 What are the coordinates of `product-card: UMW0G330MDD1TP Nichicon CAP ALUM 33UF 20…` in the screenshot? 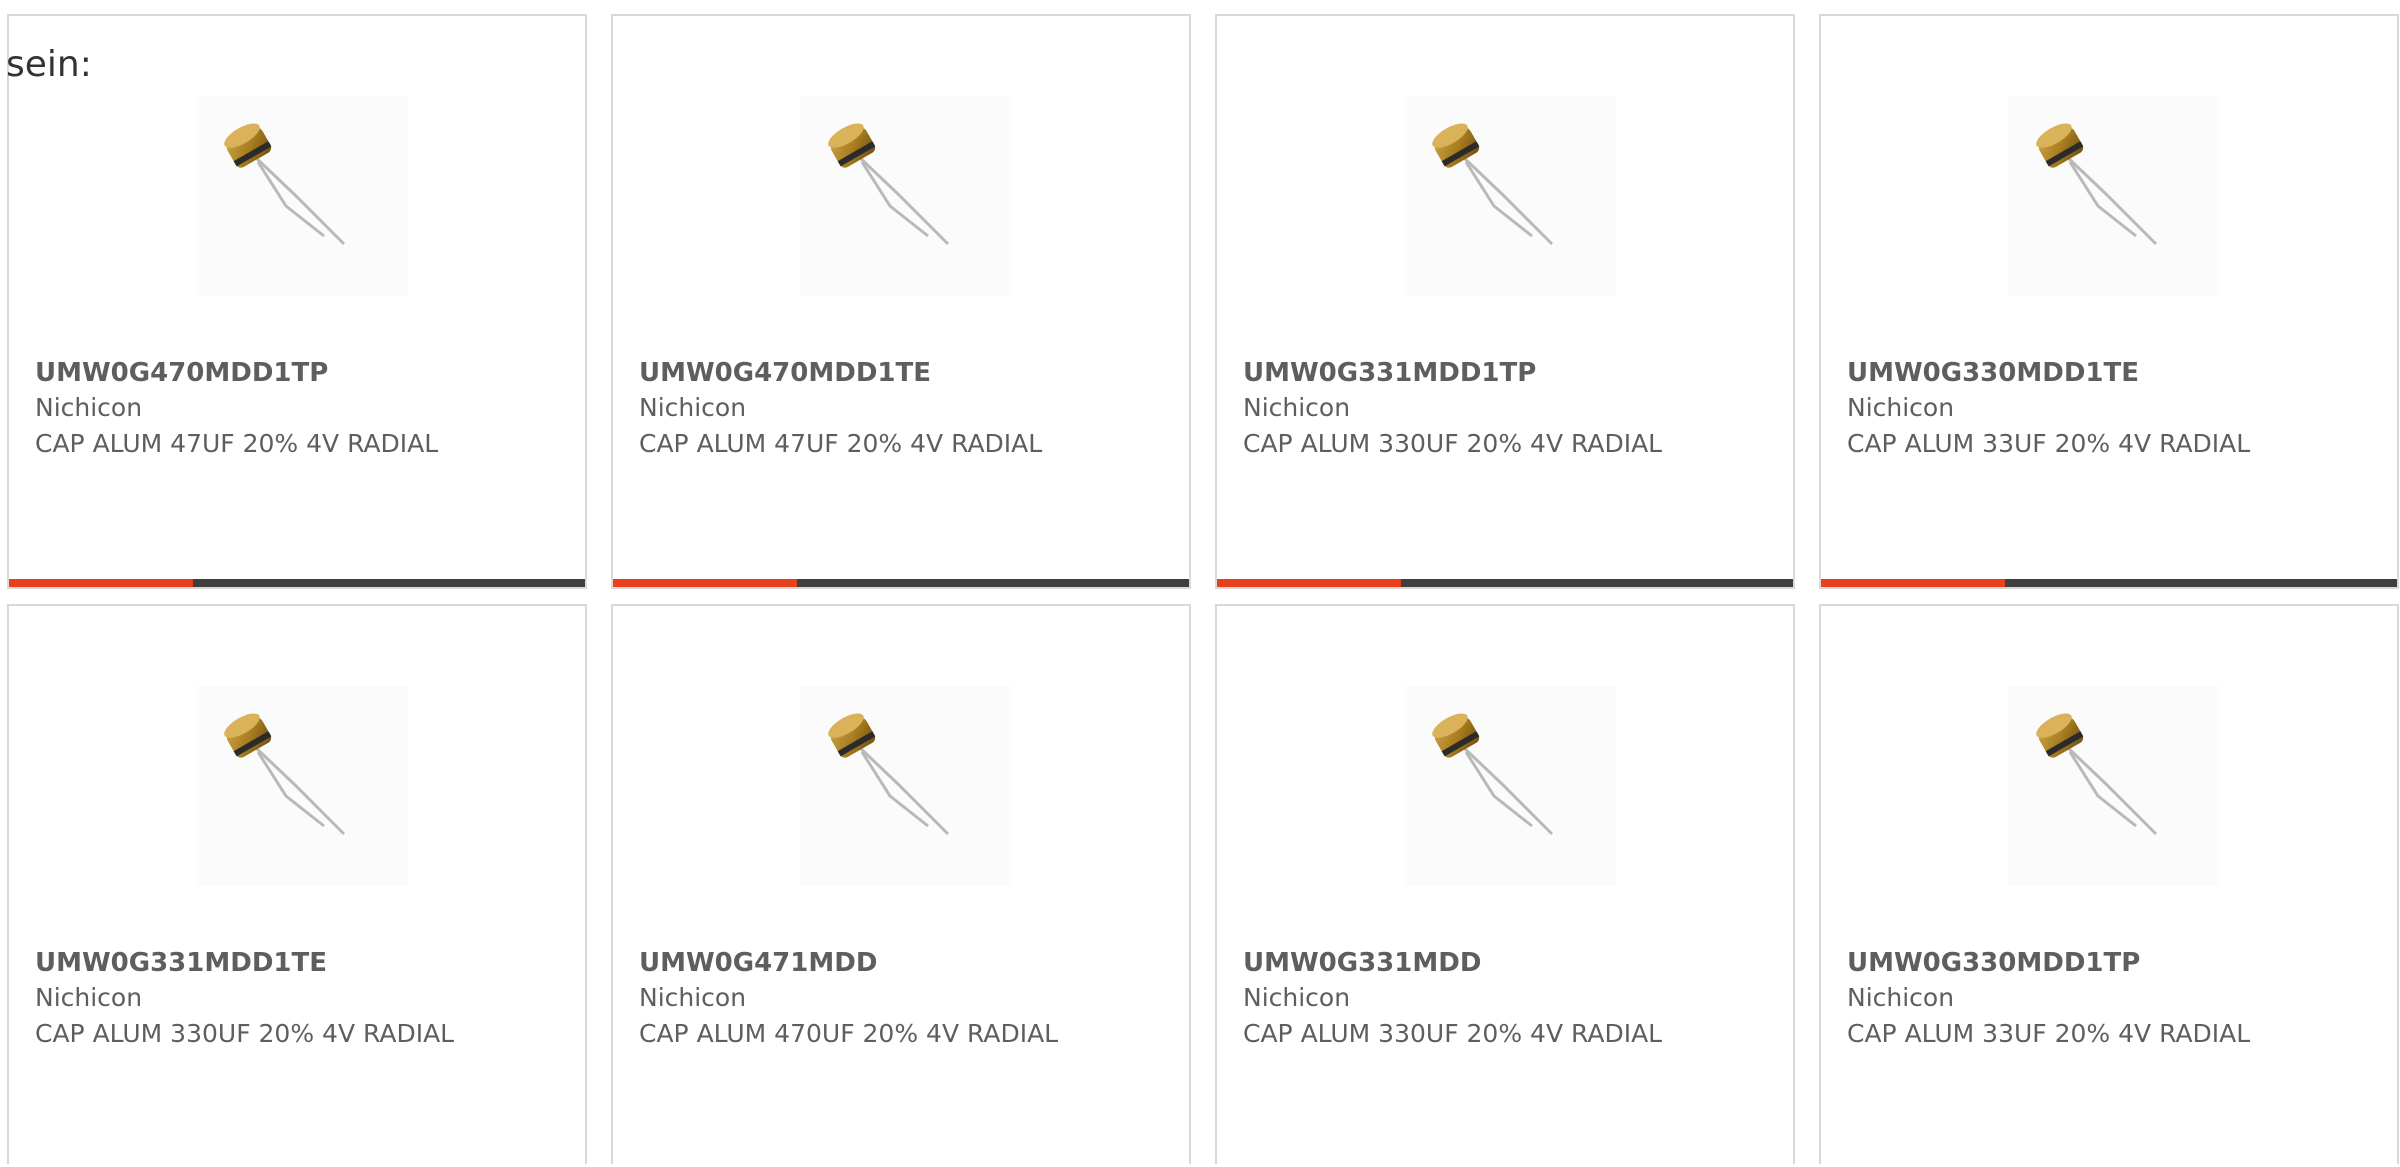 It's located at (2109, 884).